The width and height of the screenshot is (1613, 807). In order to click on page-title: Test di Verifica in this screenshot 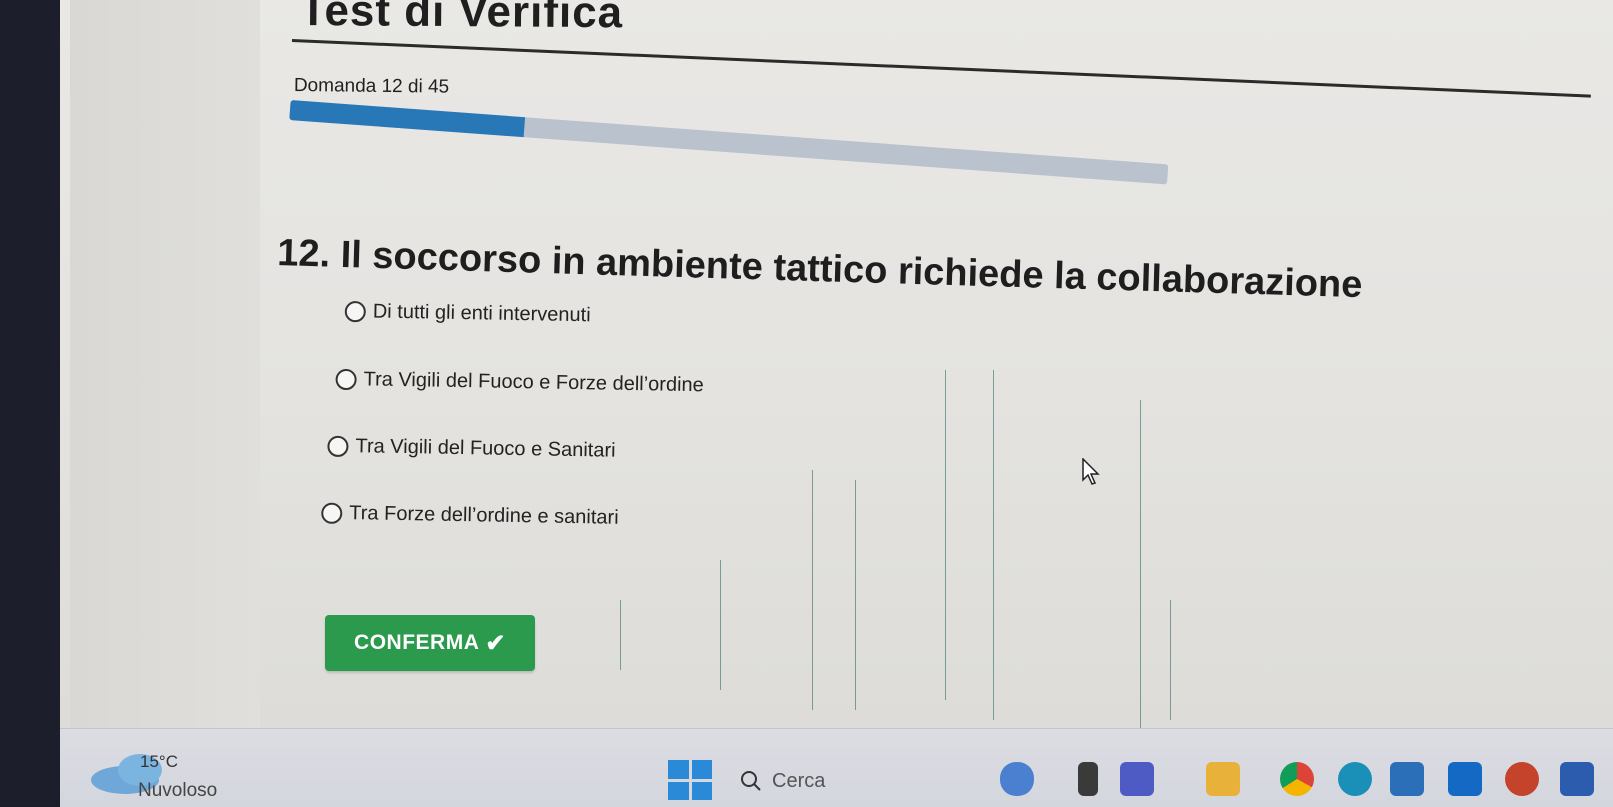, I will do `click(461, 19)`.